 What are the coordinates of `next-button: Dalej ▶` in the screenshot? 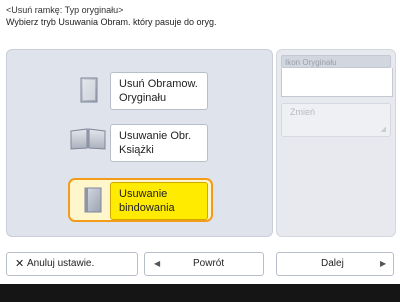 It's located at (335, 264).